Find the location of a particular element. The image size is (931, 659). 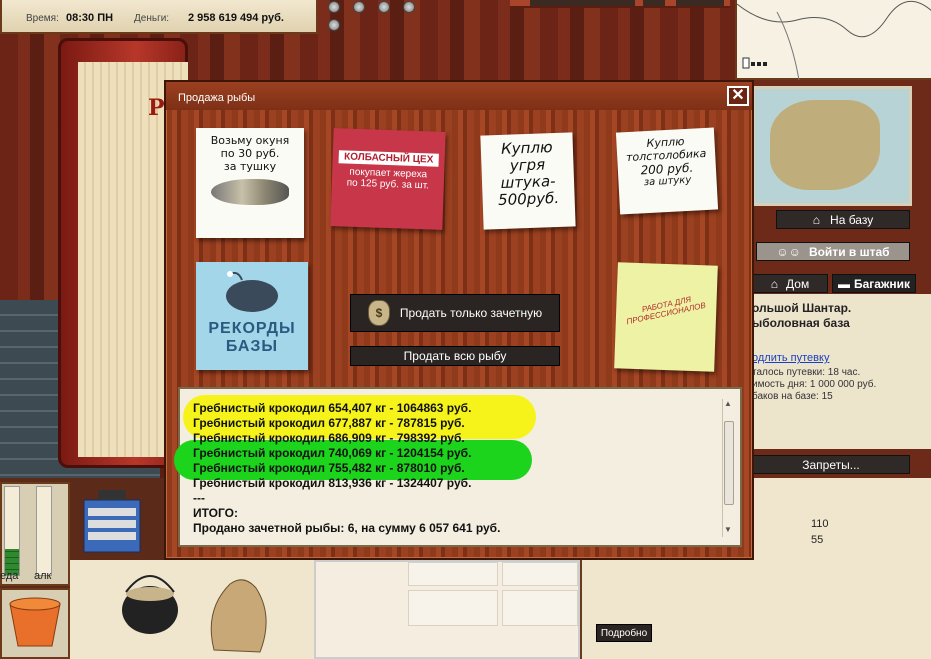

region-map-top is located at coordinates (833, 40).